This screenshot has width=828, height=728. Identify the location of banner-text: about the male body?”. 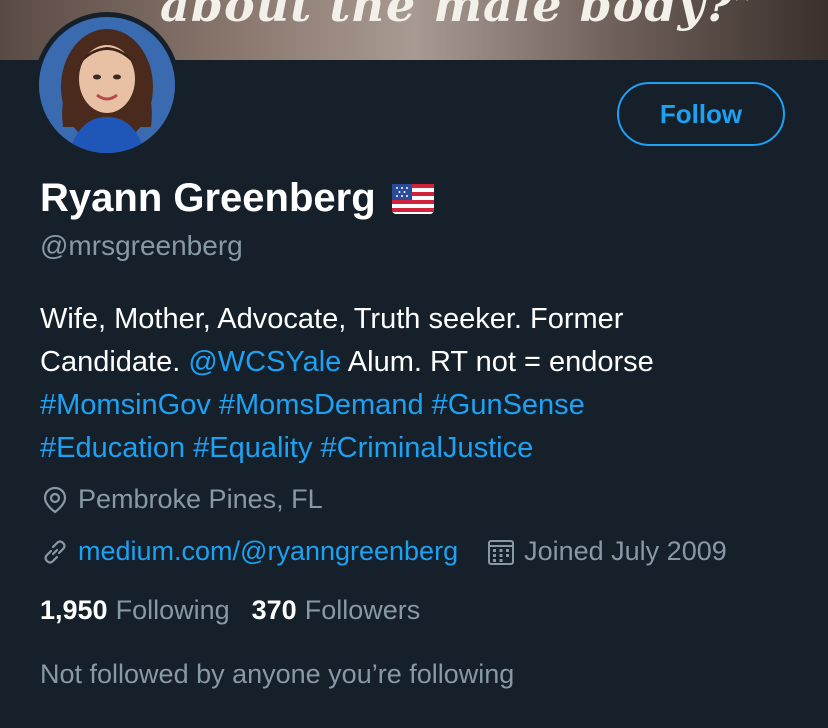
(460, 16).